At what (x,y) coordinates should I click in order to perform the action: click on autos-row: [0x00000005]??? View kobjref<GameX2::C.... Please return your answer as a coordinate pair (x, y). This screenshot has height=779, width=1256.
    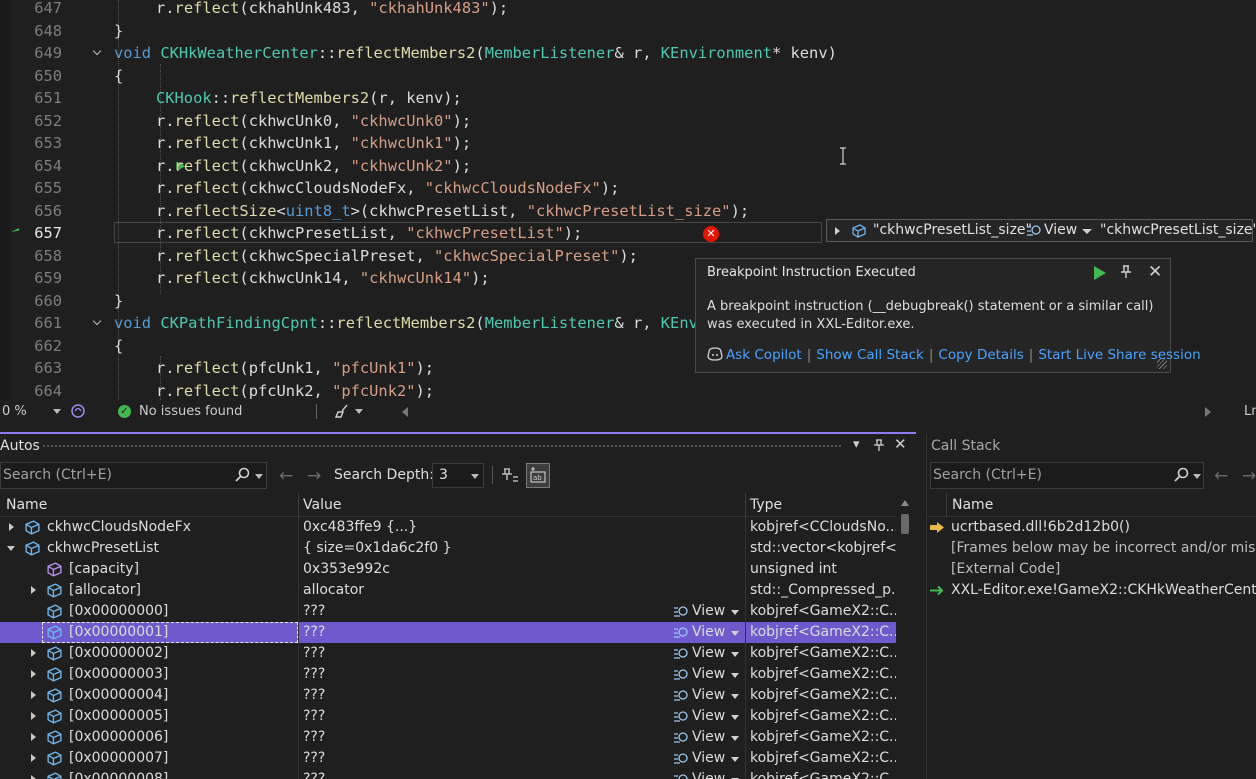
    Looking at the image, I should click on (448, 716).